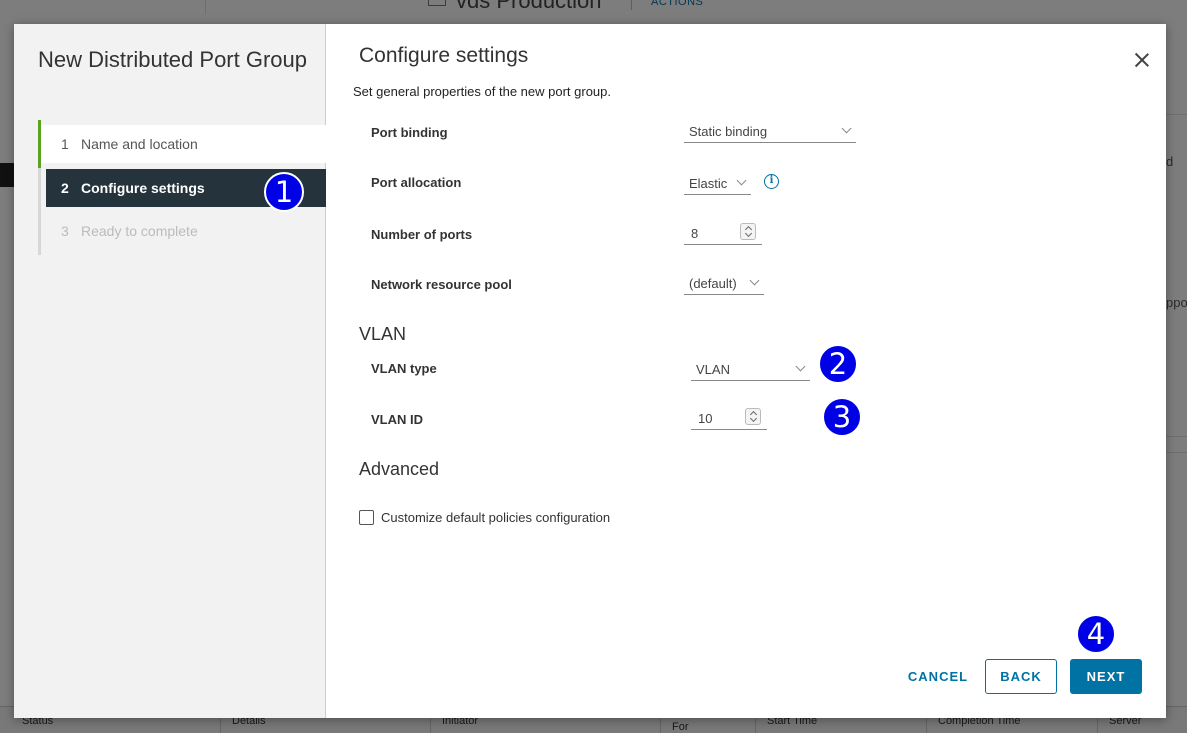 The width and height of the screenshot is (1187, 733). Describe the element at coordinates (422, 234) in the screenshot. I see `number-of-ports-label: Number of ports` at that location.